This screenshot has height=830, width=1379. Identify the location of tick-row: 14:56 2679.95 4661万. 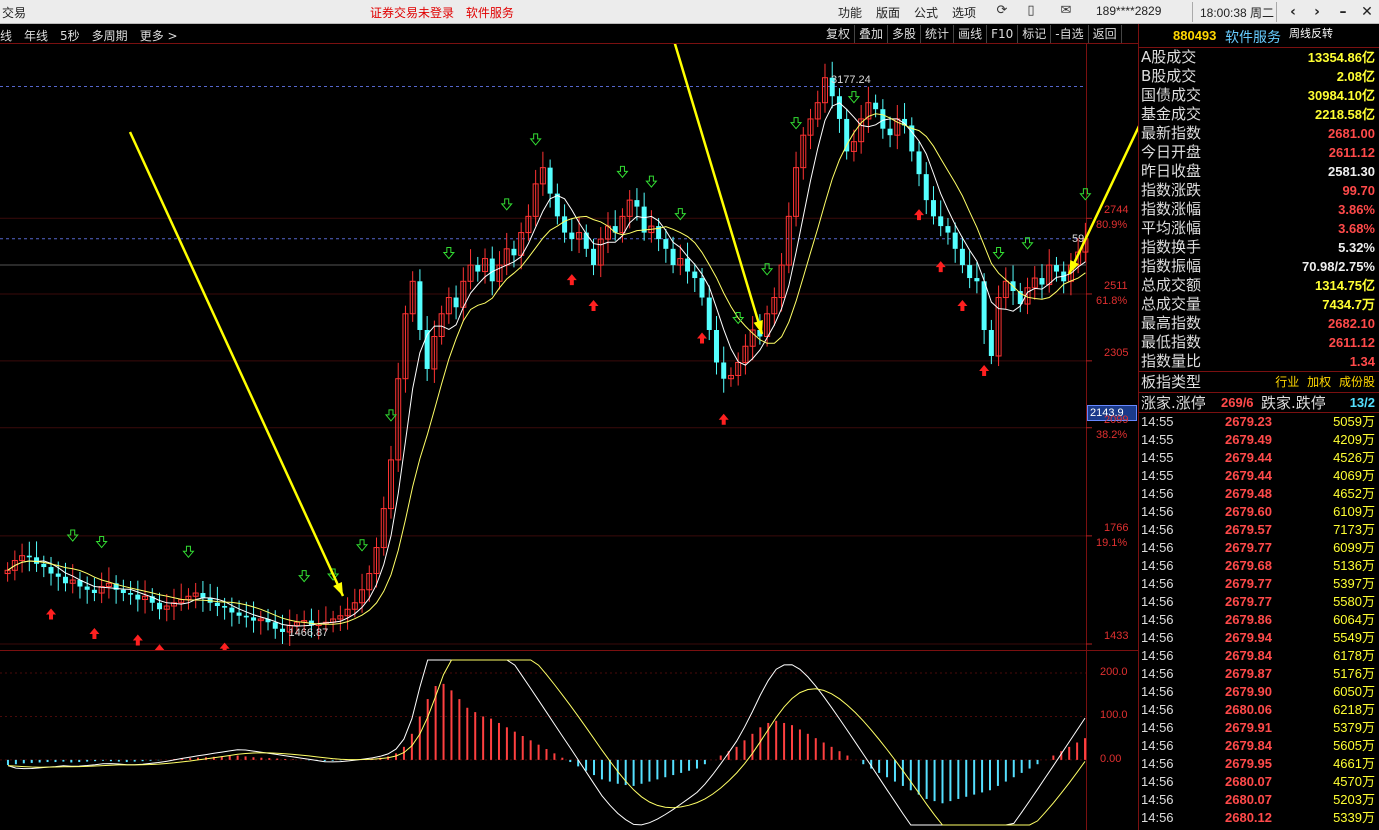
(1259, 764).